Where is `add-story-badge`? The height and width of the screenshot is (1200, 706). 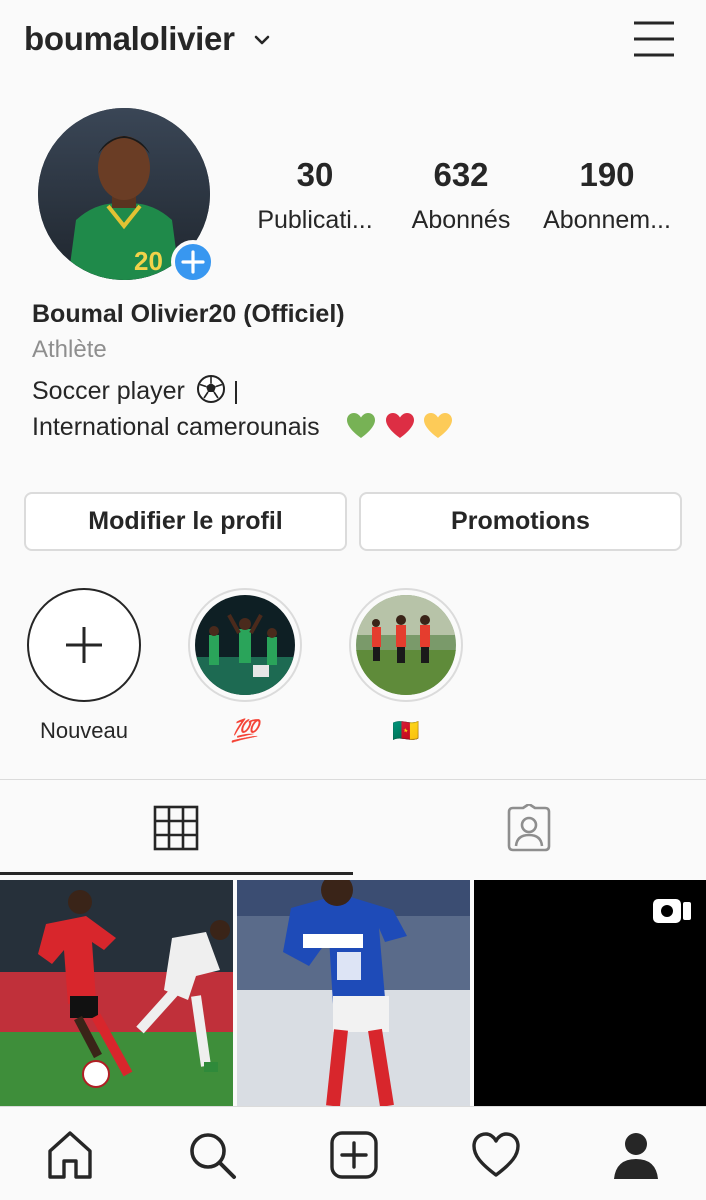 add-story-badge is located at coordinates (193, 262).